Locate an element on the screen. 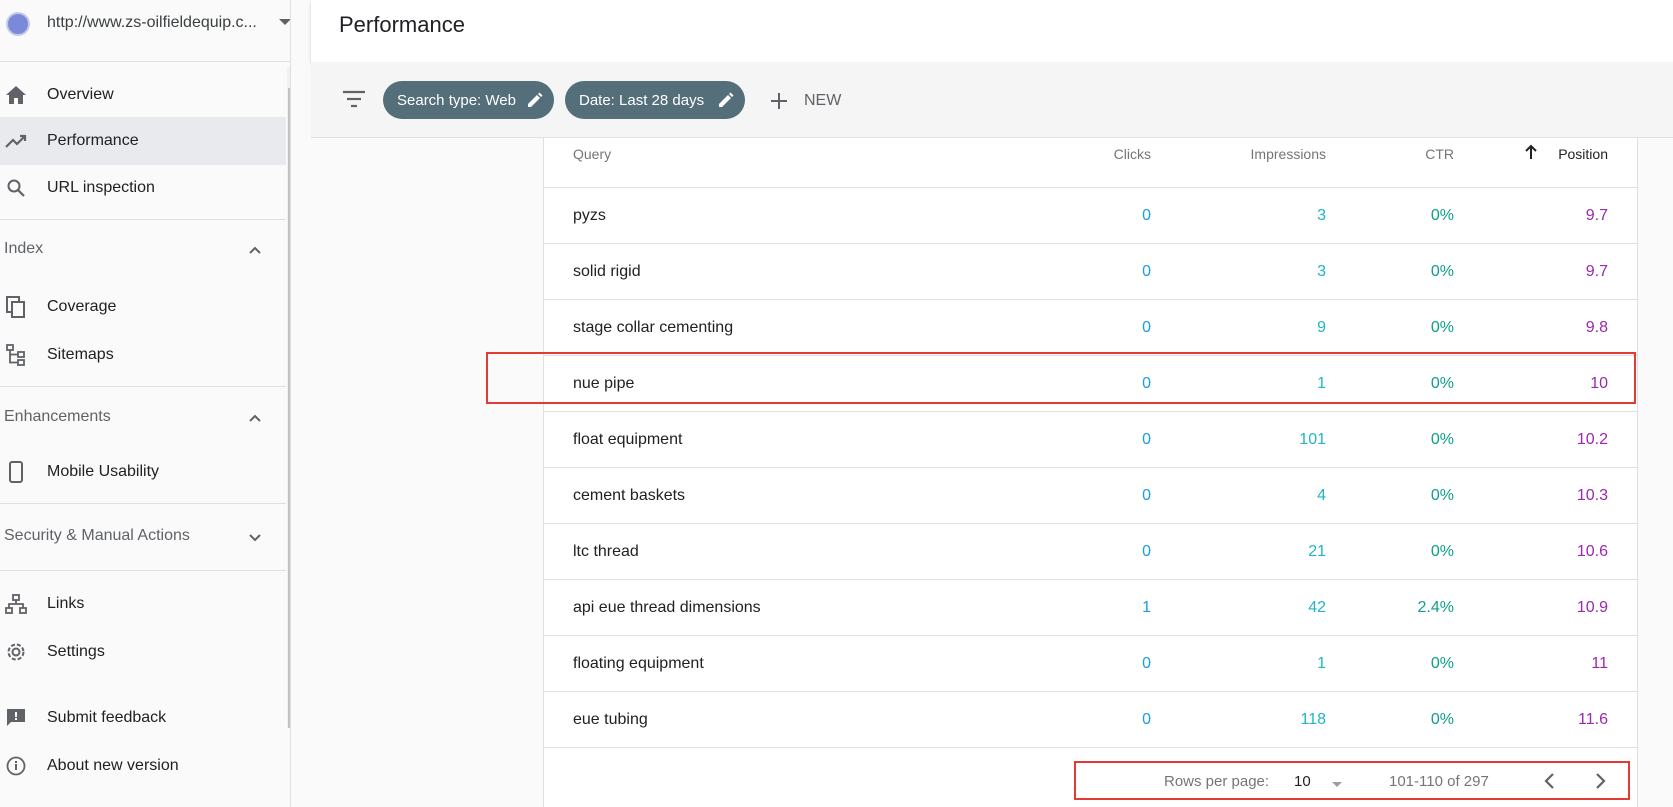 The width and height of the screenshot is (1673, 807). table-row: pyzs 0 3 0% 9.7 is located at coordinates (1090, 216).